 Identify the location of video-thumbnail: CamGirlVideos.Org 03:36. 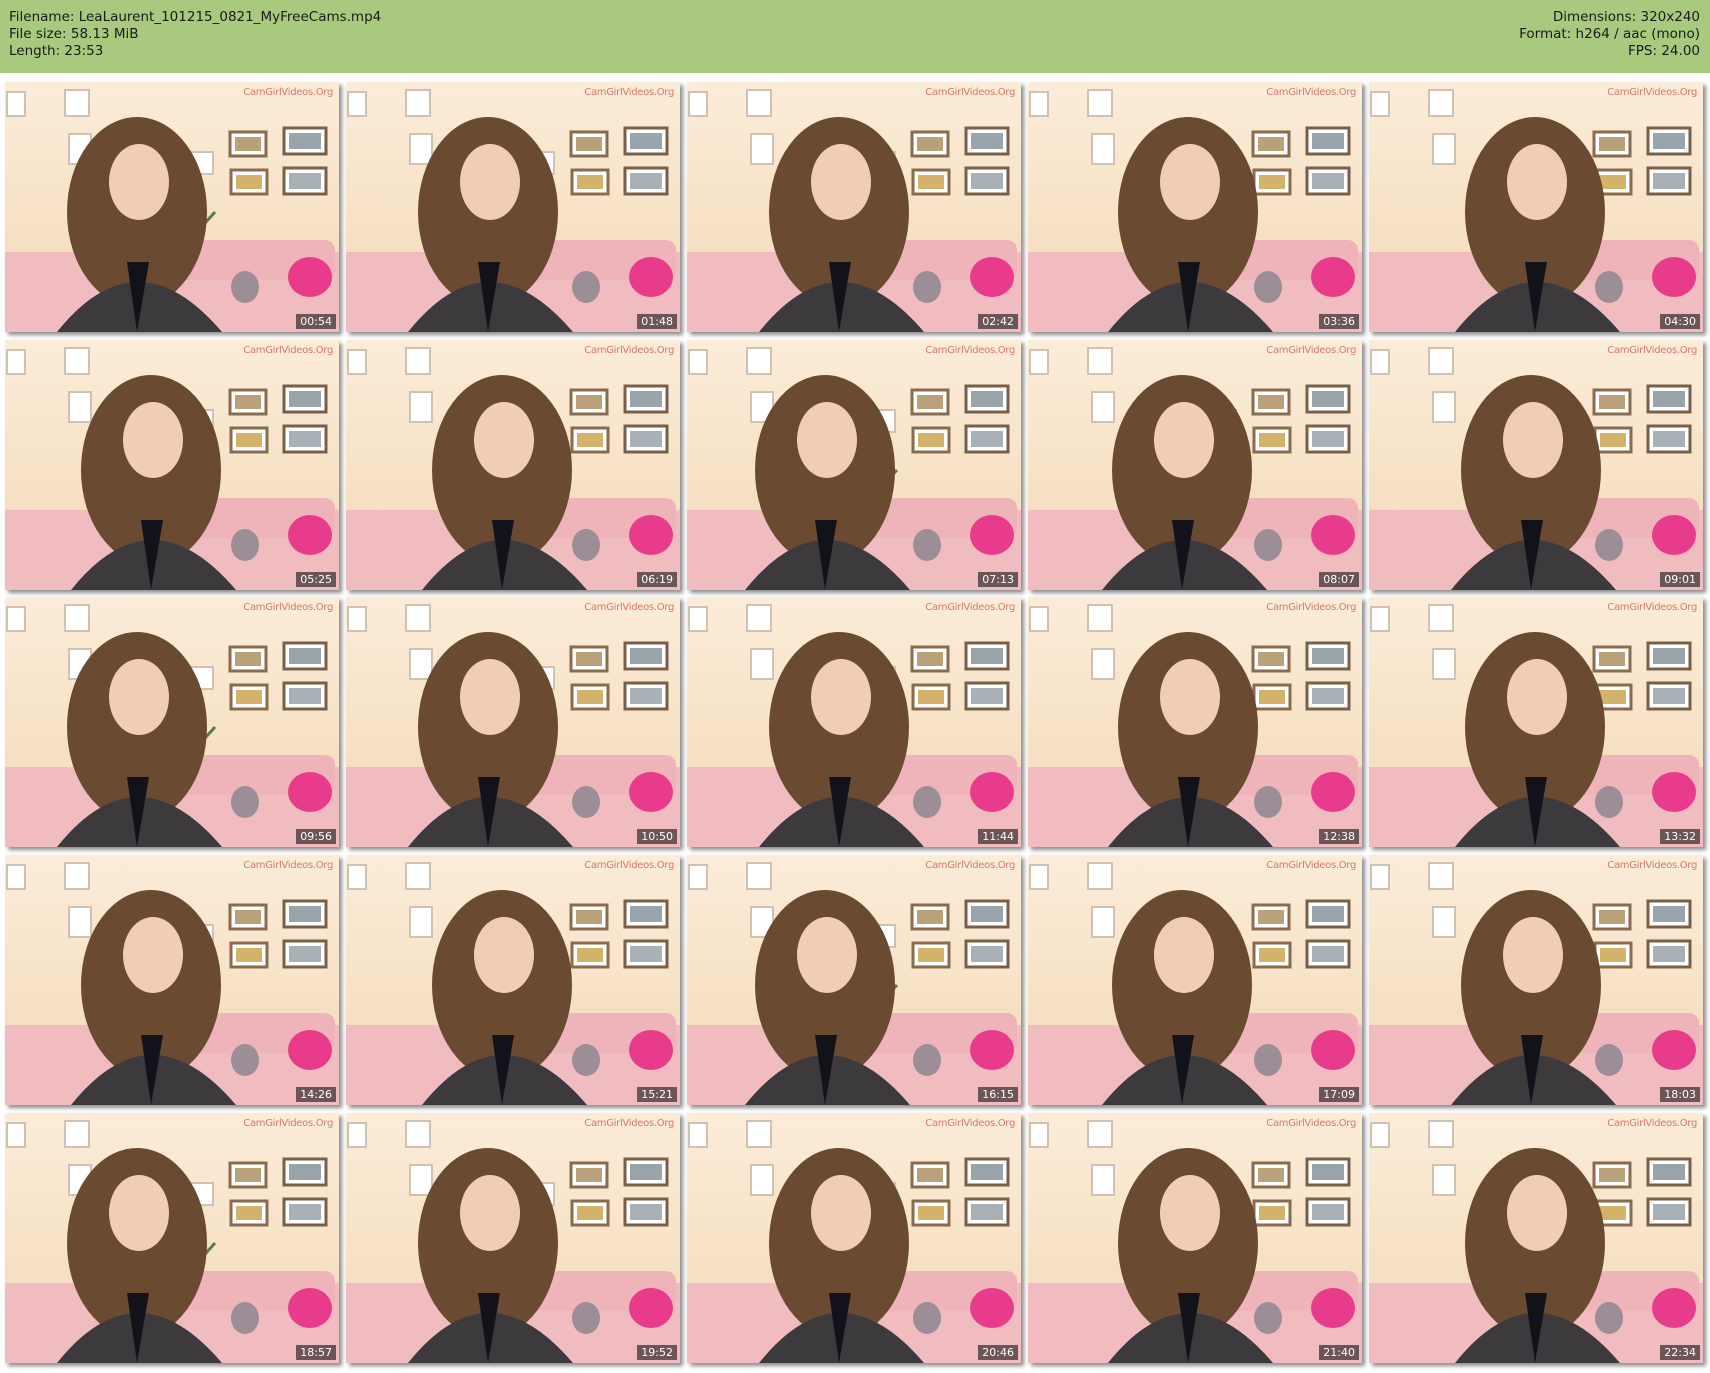
(1195, 207).